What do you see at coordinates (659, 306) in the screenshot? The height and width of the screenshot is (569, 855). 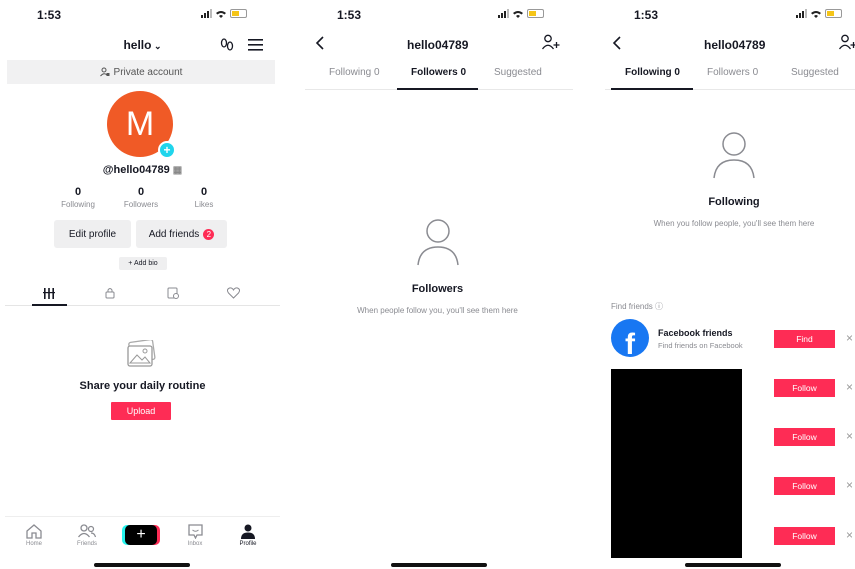 I see `info-icon: ⓘ` at bounding box center [659, 306].